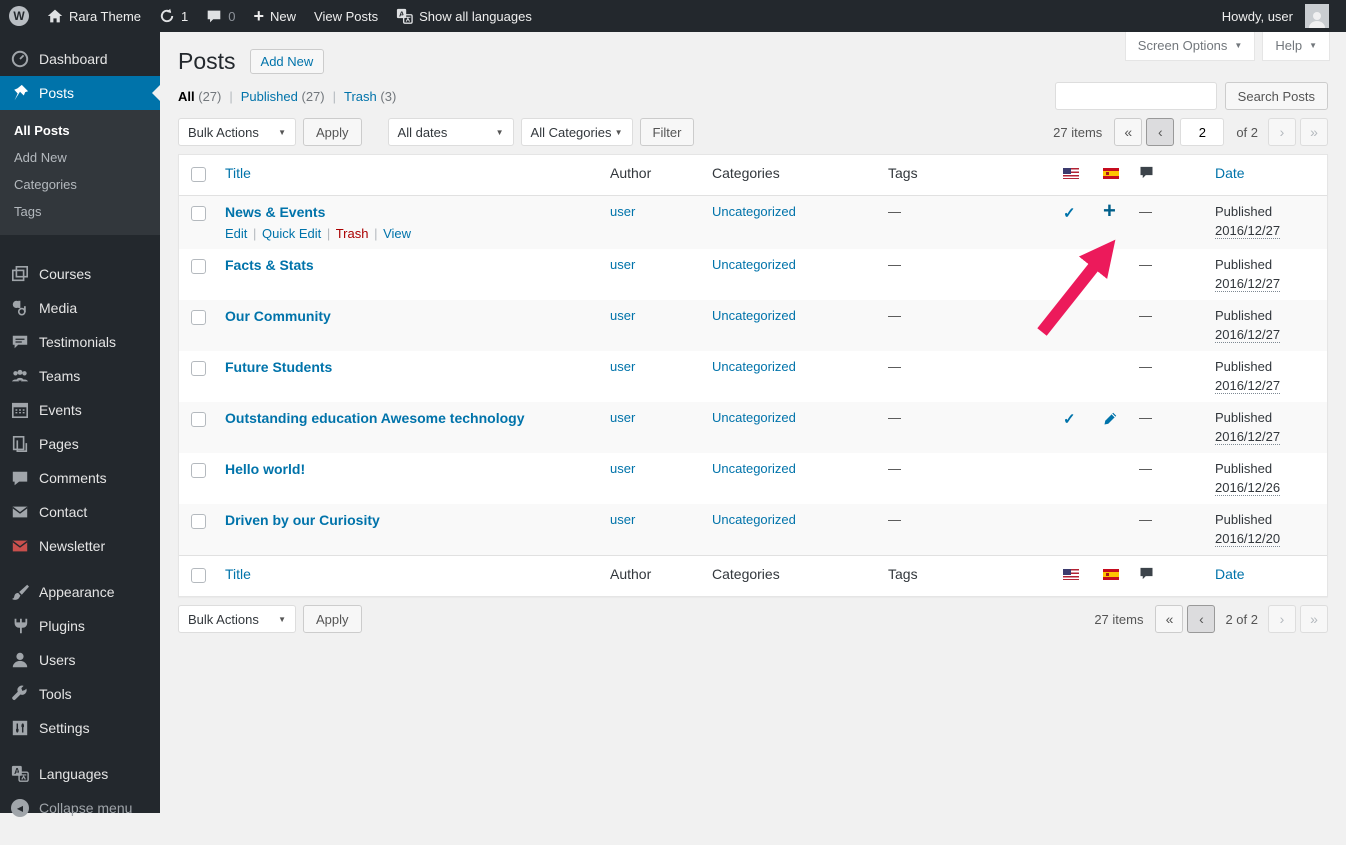 This screenshot has height=845, width=1346. I want to click on view-trash-link: Trash (3), so click(370, 96).